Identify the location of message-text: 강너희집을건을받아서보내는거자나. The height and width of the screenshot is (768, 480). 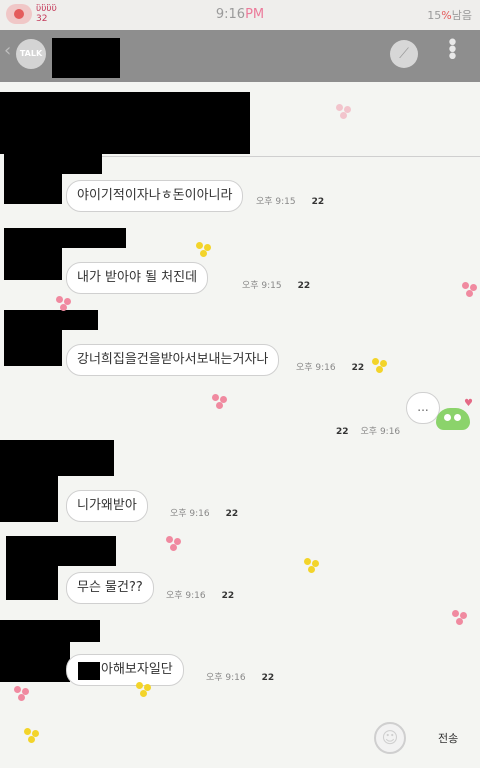
(173, 359).